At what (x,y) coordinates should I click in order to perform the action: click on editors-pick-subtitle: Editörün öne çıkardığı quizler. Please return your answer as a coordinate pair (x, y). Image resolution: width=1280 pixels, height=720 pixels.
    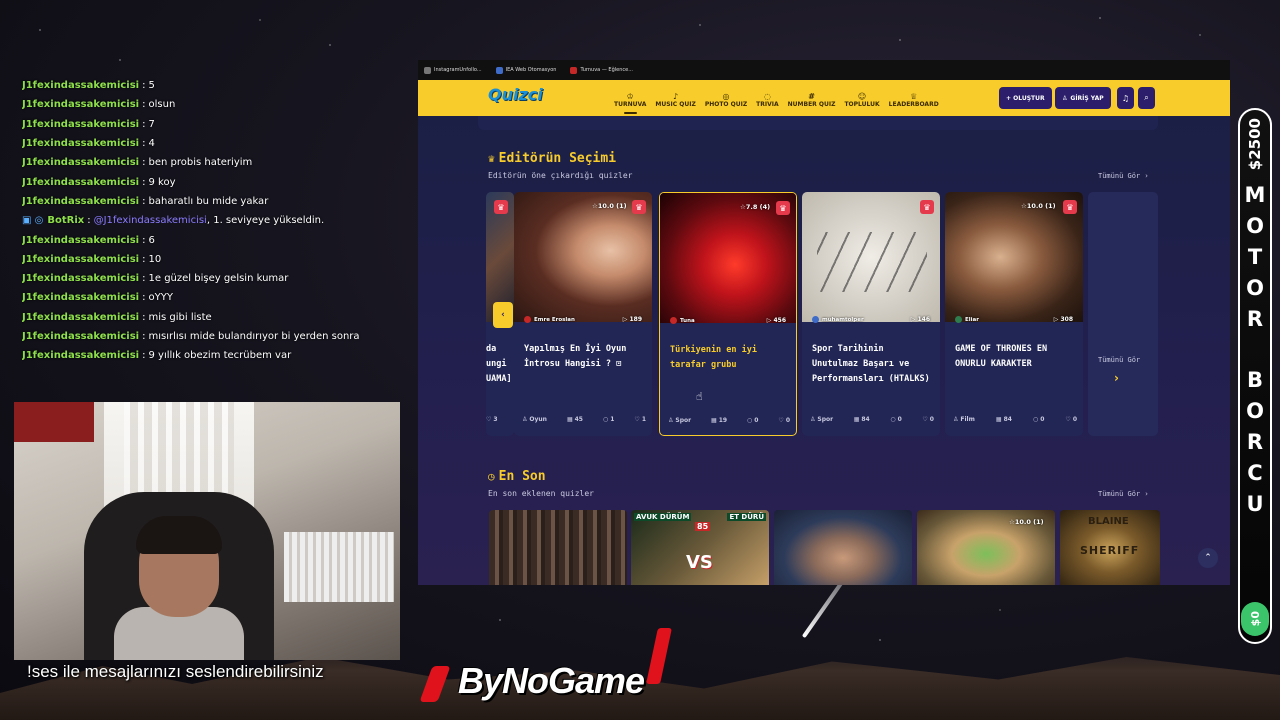
    Looking at the image, I should click on (560, 175).